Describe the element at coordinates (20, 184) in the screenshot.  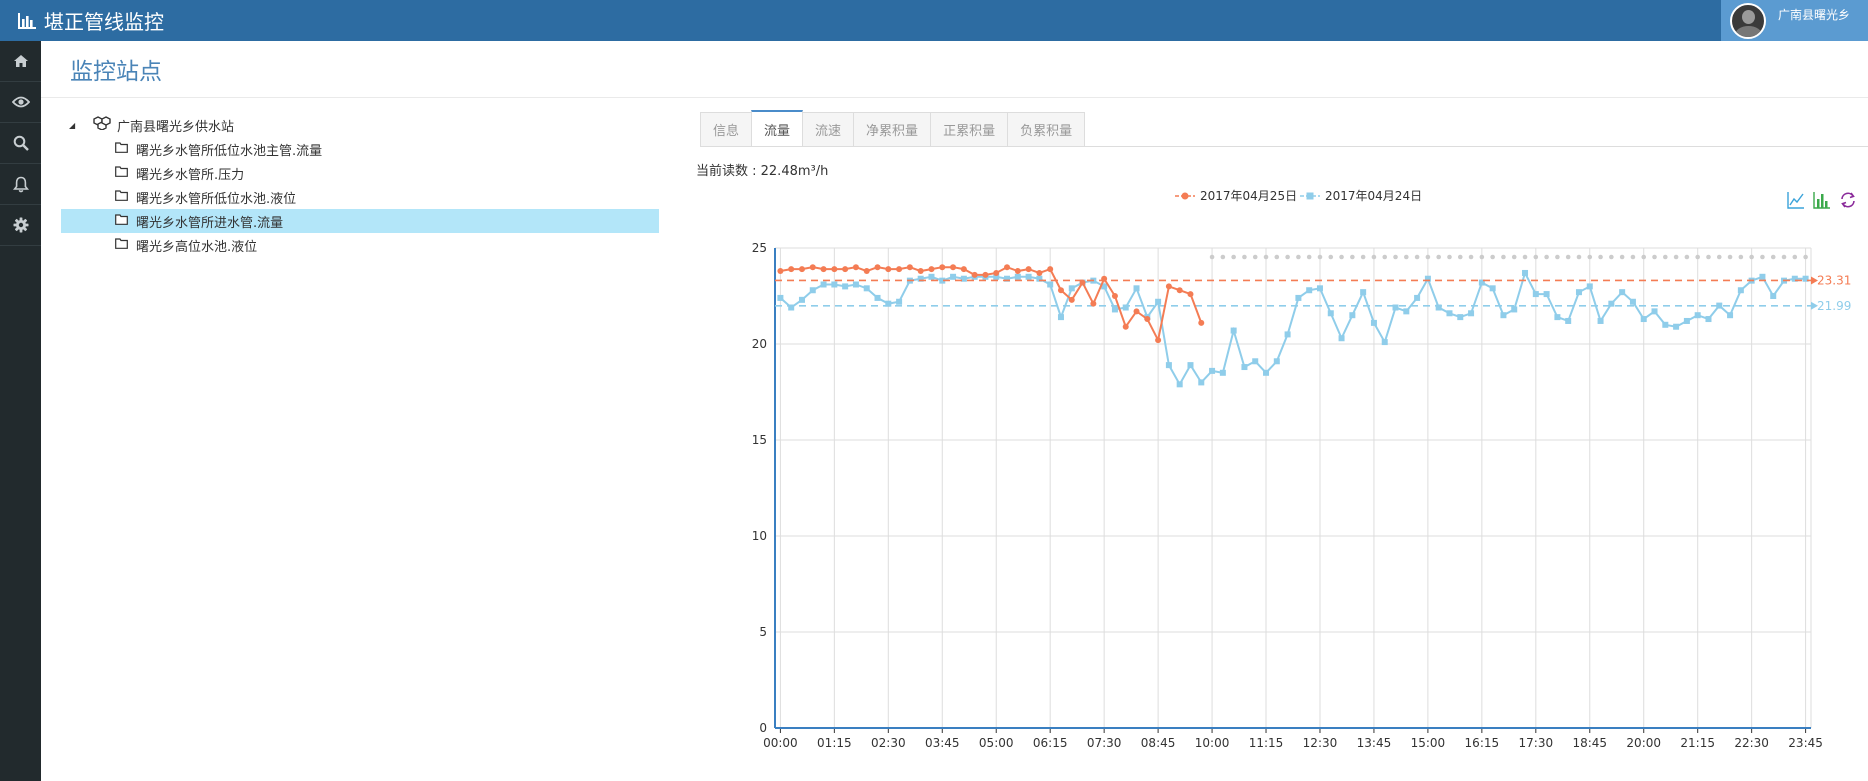
I see `sidebar-item-alerts` at that location.